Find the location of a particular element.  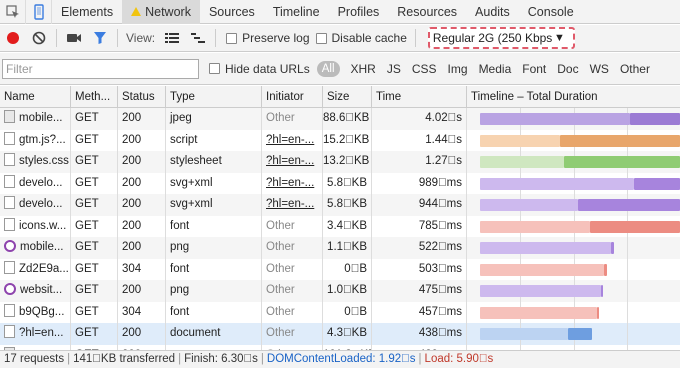

filter-type-font: Font is located at coordinates (534, 69).